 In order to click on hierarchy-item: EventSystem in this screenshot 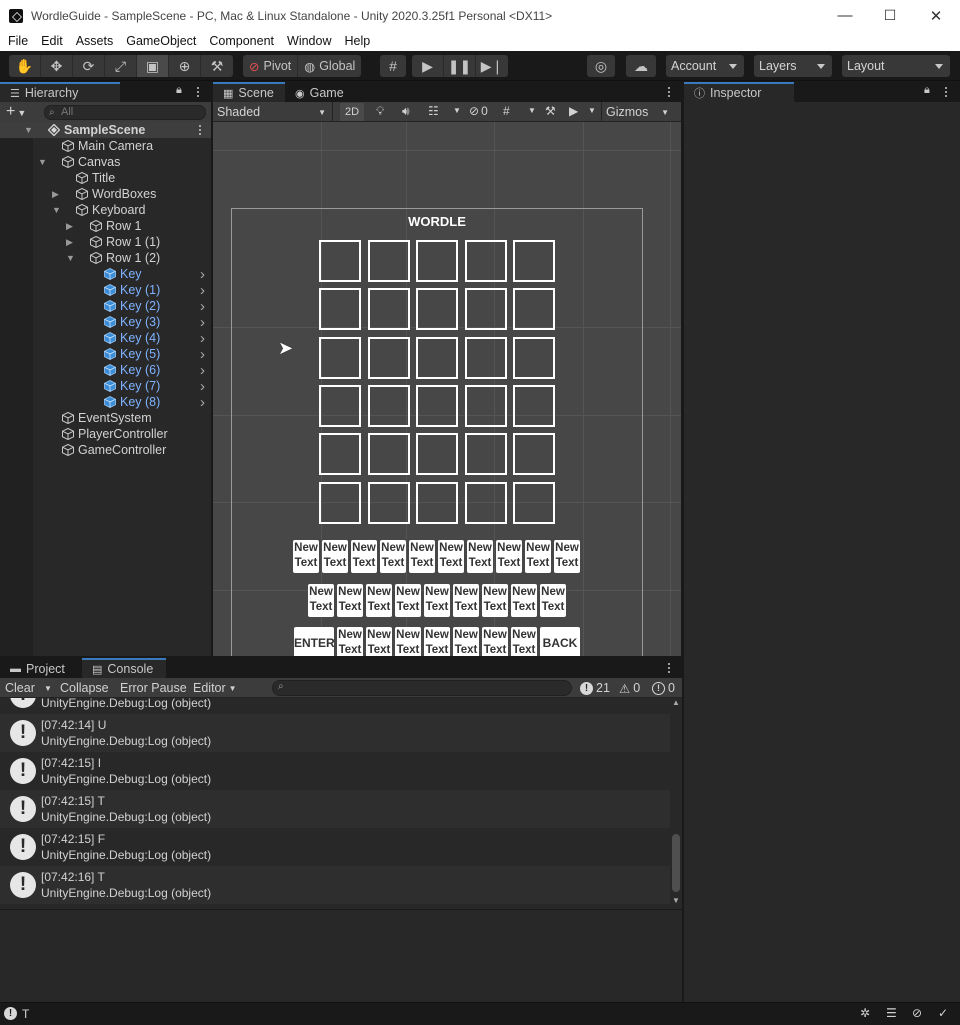, I will do `click(105, 418)`.